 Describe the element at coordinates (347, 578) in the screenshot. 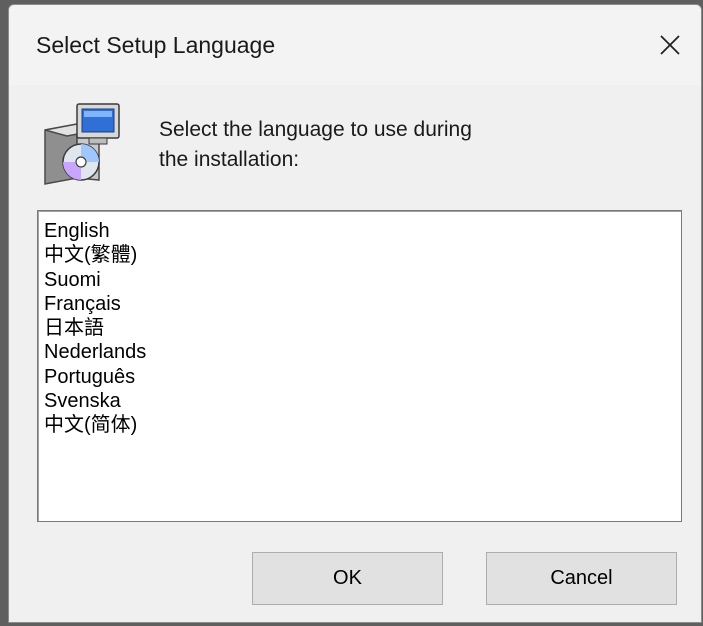

I see `ok-button: OK` at that location.